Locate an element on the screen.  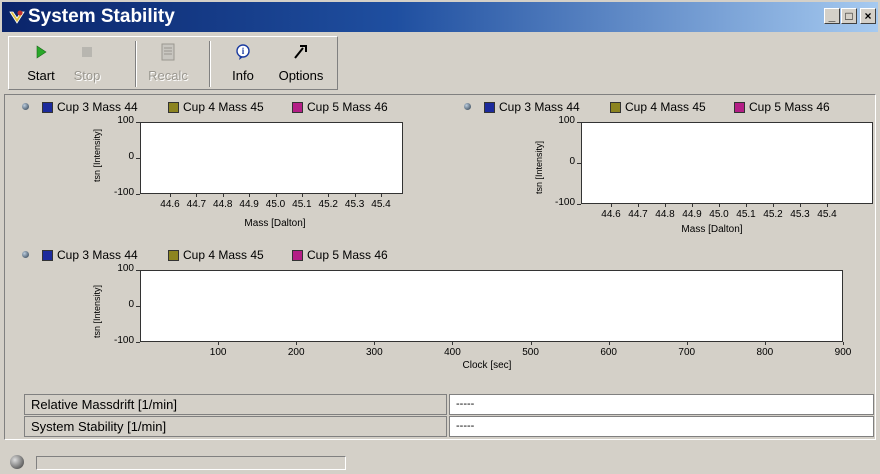
play-icon is located at coordinates (41, 52).